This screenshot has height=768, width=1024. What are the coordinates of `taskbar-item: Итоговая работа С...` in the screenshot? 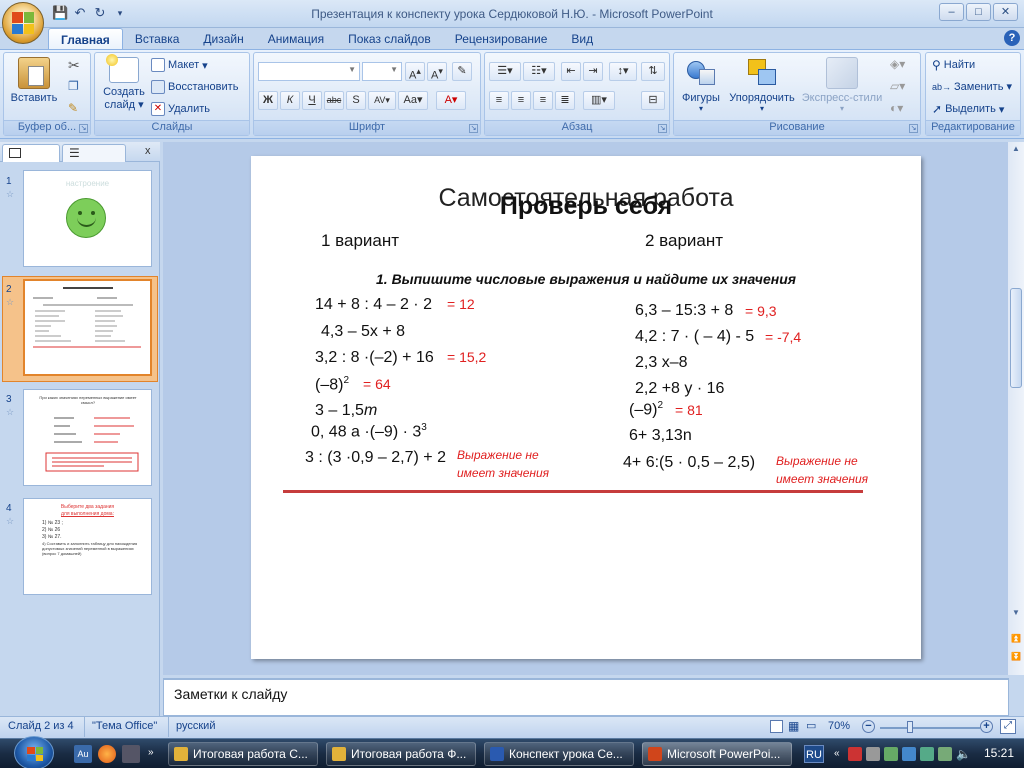 It's located at (243, 754).